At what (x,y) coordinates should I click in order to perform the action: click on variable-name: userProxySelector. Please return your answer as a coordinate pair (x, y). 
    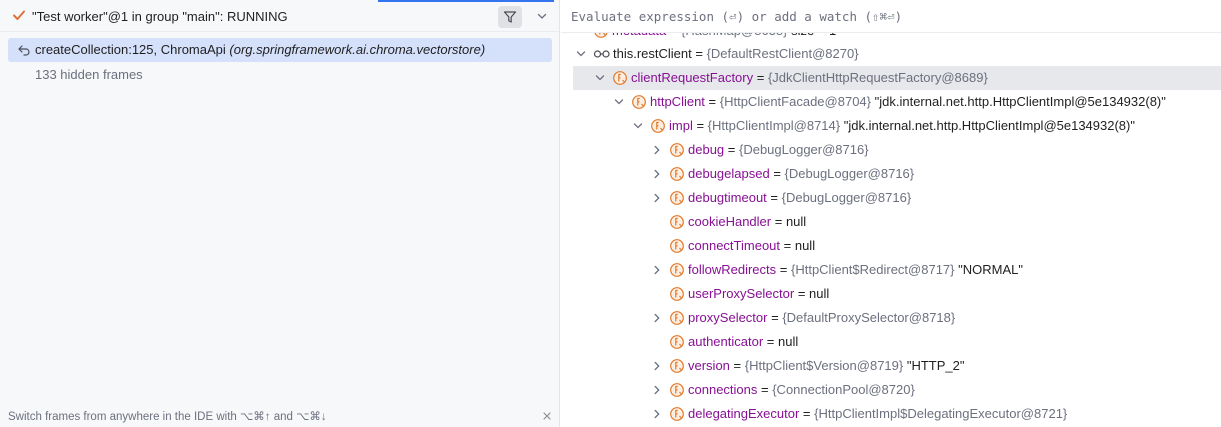
    Looking at the image, I should click on (741, 293).